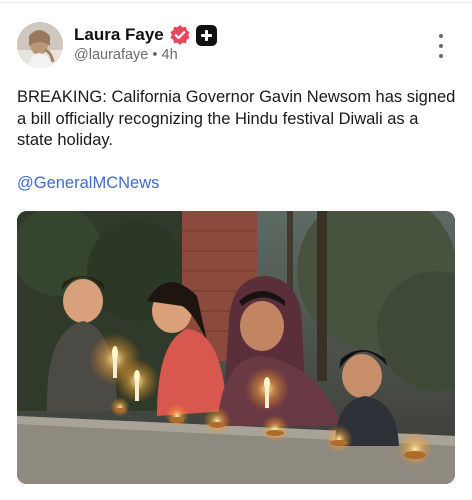  I want to click on mention-link: @GeneralMCNews, so click(88, 183).